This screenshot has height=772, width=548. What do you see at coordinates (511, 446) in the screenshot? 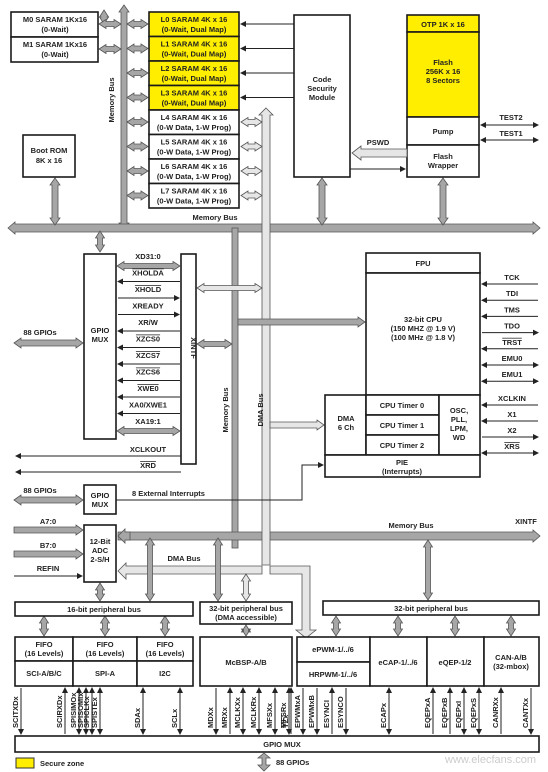
I see `cpu-pin-xrs-label: XRS` at bounding box center [511, 446].